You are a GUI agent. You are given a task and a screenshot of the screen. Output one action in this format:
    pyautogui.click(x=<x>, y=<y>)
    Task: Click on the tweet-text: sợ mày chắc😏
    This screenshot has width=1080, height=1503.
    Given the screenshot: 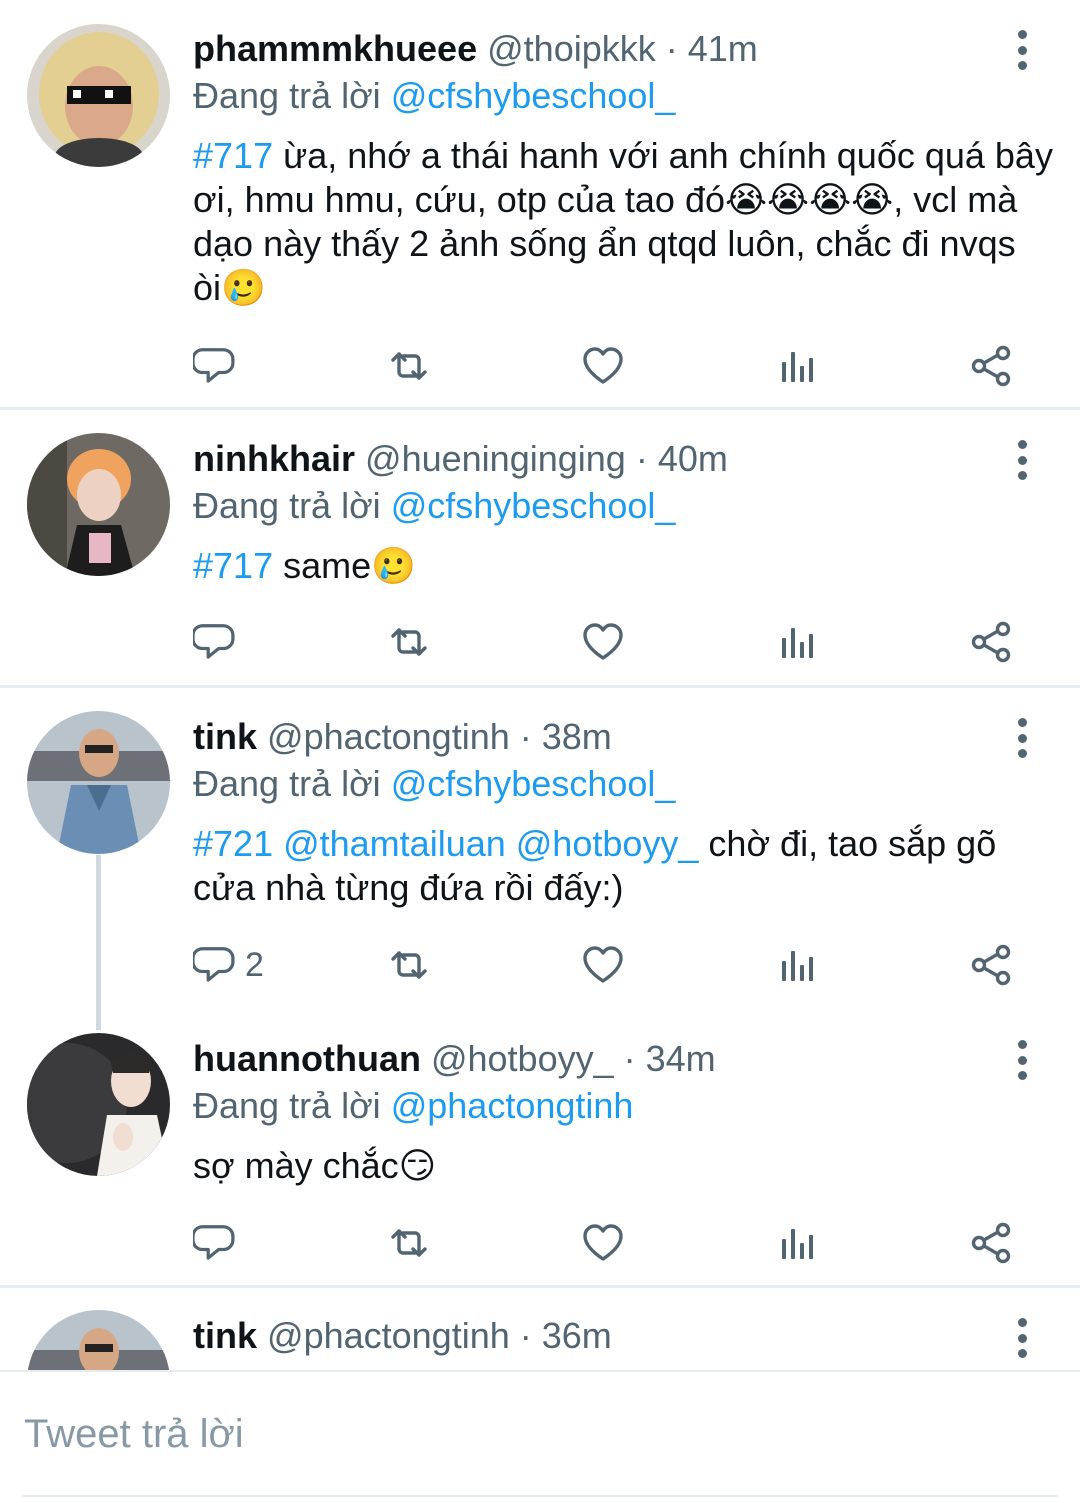 What is the action you would take?
    pyautogui.click(x=623, y=1166)
    